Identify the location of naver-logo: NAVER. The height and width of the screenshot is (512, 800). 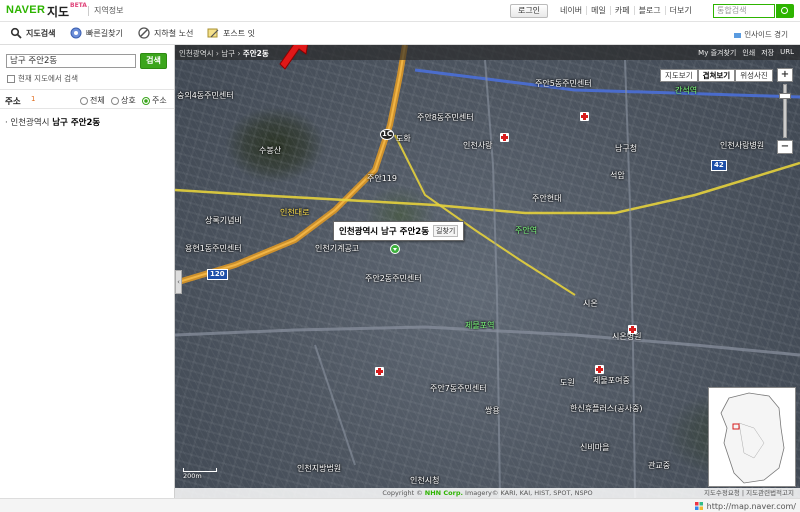
(25, 10).